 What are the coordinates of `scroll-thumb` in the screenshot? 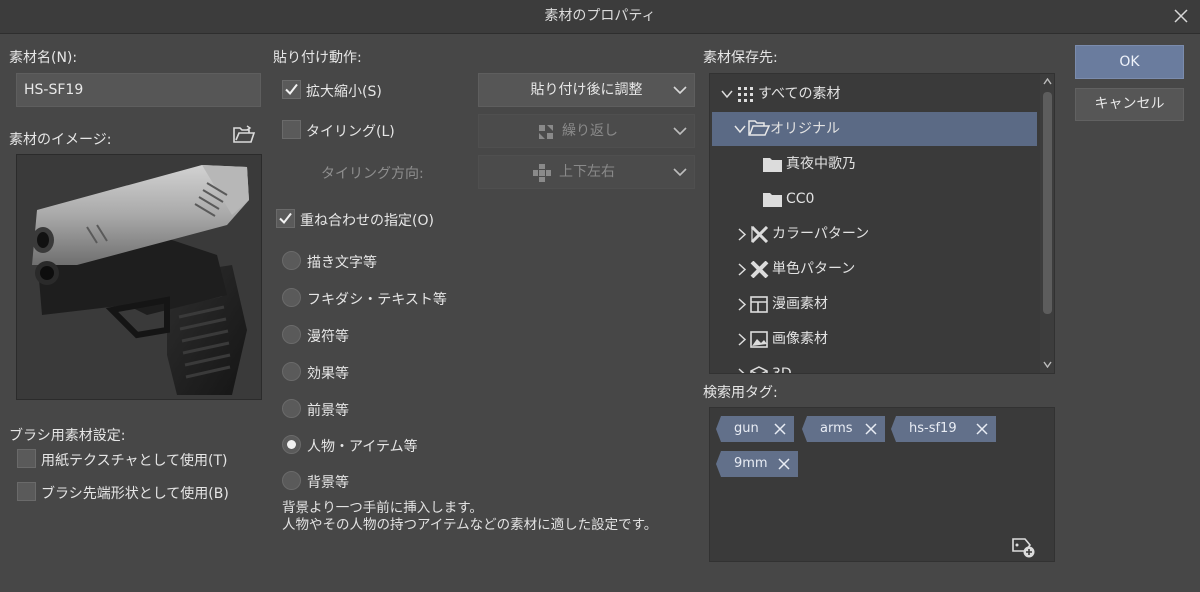 It's located at (1047, 203).